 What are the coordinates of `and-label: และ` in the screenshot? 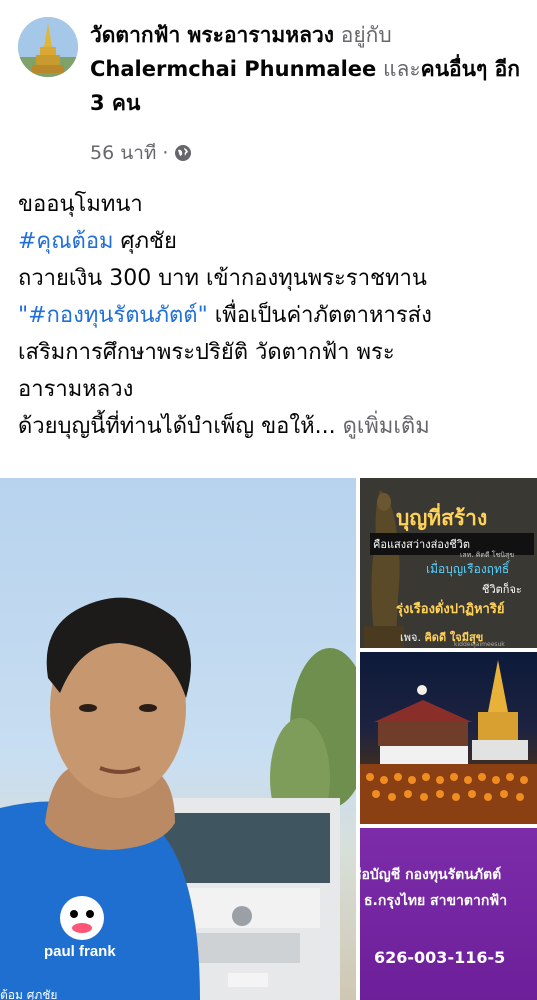 It's located at (401, 69).